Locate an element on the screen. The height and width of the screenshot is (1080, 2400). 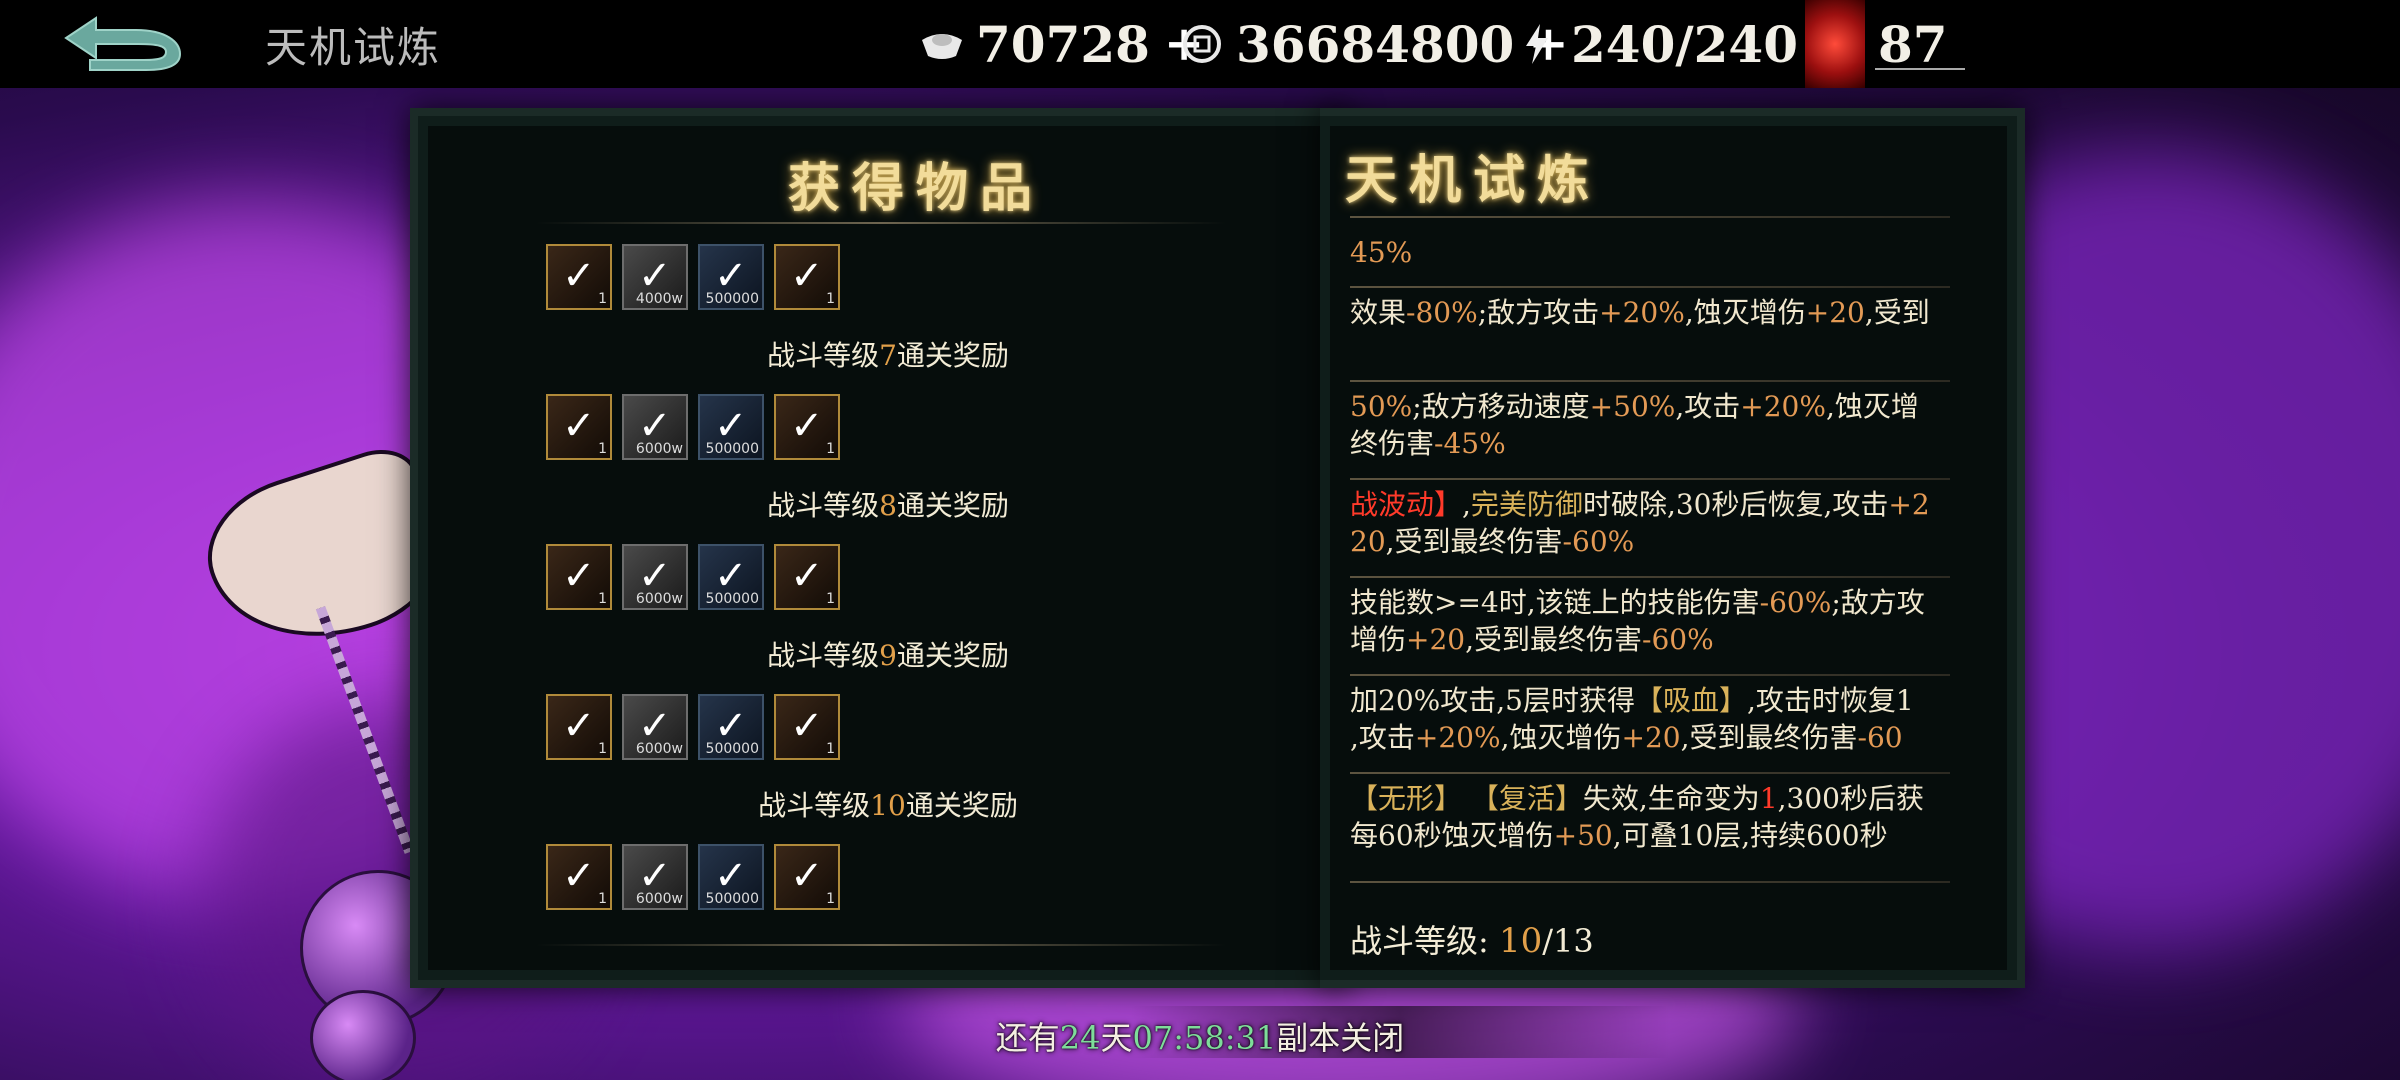
trial-title: 天机试炼 is located at coordinates (1473, 180).